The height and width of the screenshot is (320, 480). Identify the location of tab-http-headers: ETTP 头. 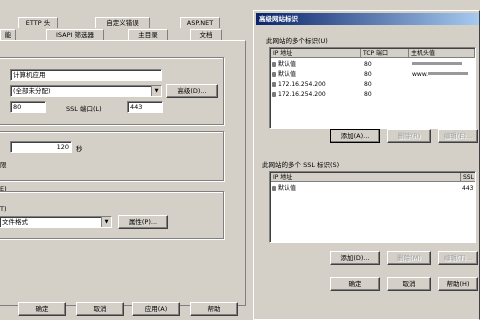
(38, 22).